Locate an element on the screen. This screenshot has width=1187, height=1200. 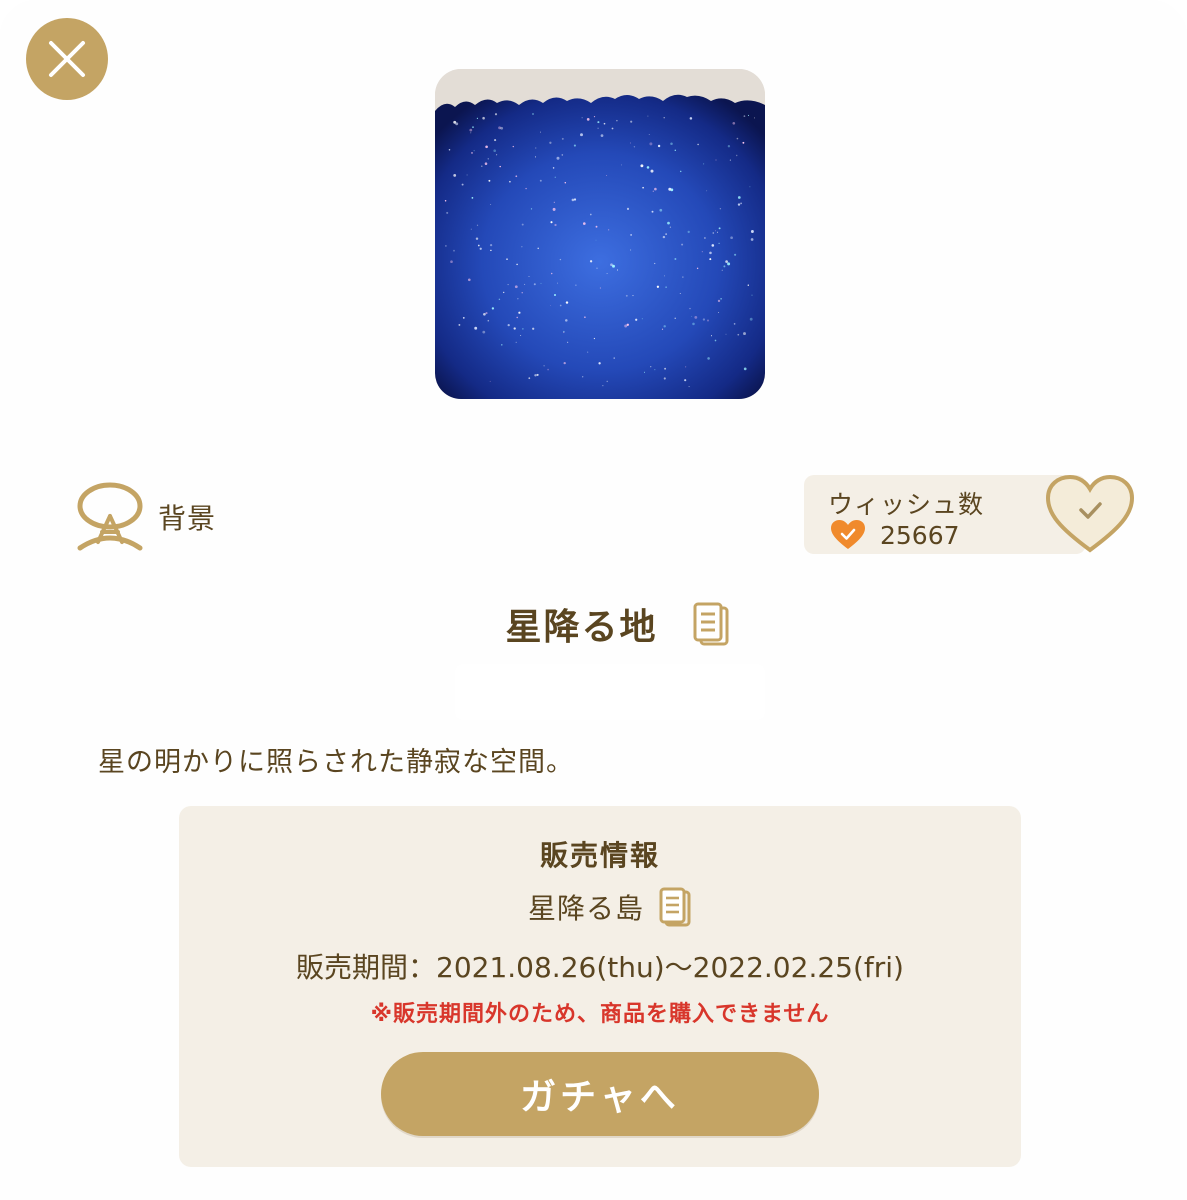
item-description: 星の明かりに照らされた静寂な空間。 is located at coordinates (336, 762).